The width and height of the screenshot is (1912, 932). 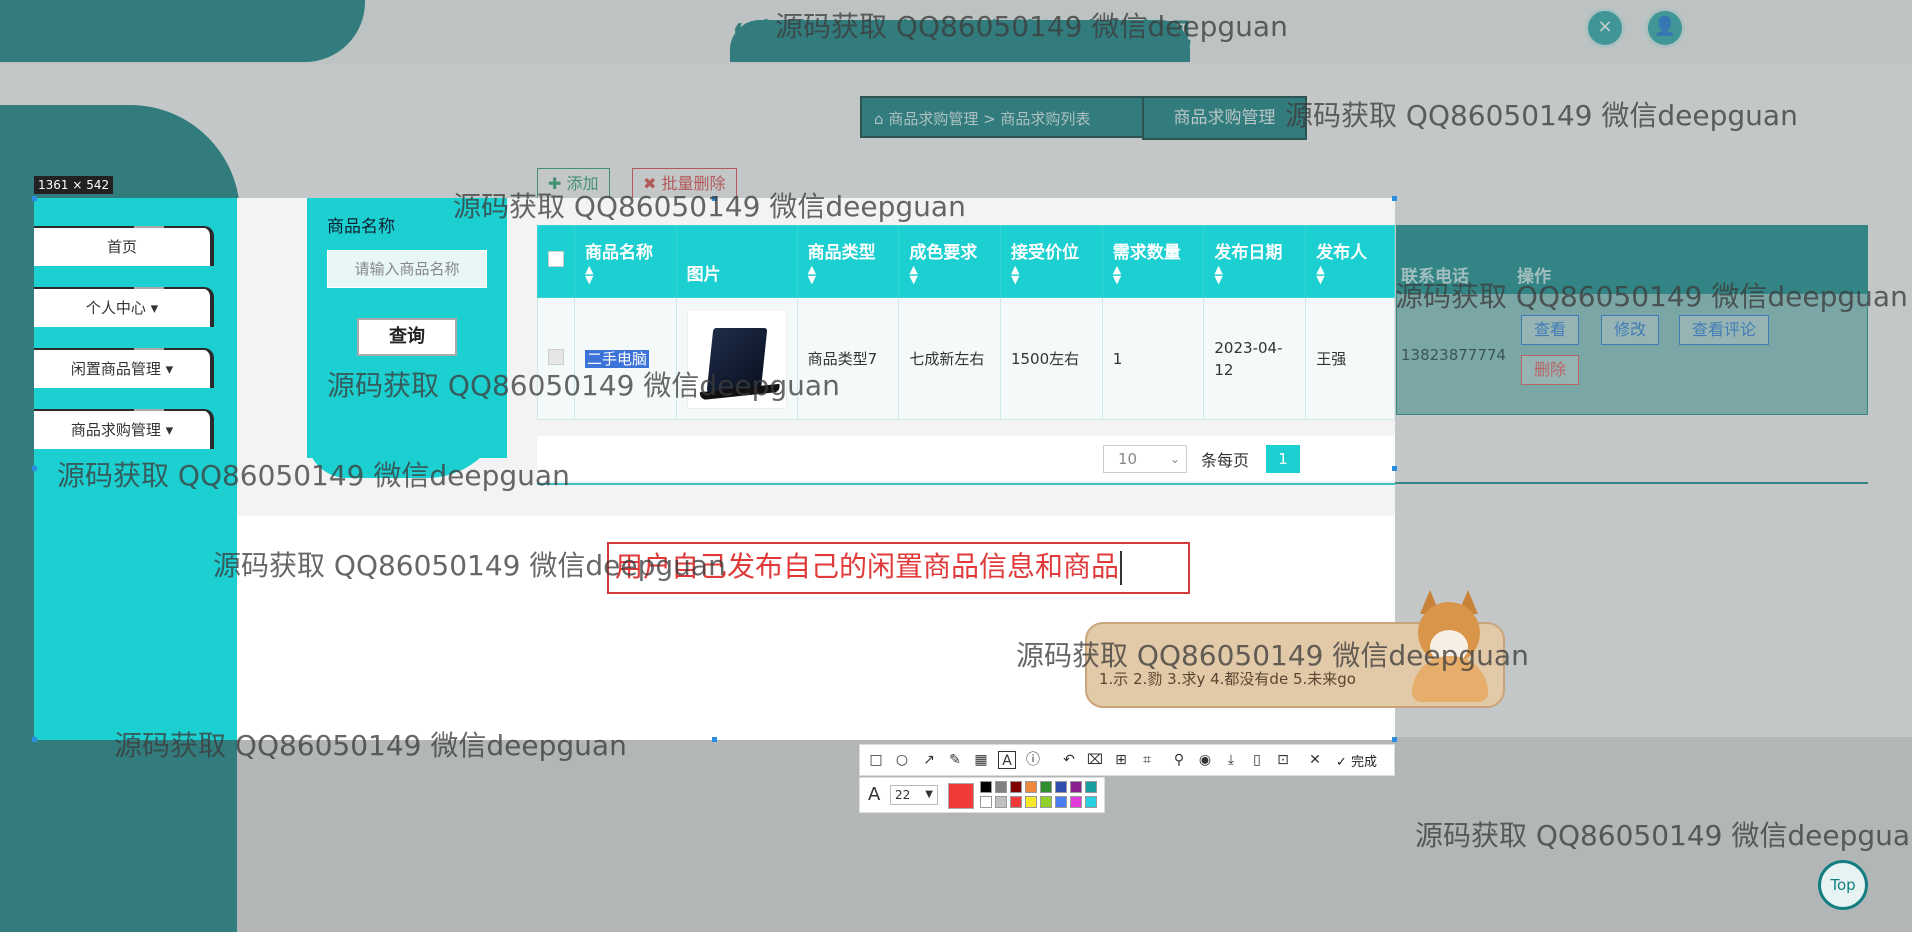 I want to click on column-header: 接受价位 ▲ ▼, so click(x=1051, y=261).